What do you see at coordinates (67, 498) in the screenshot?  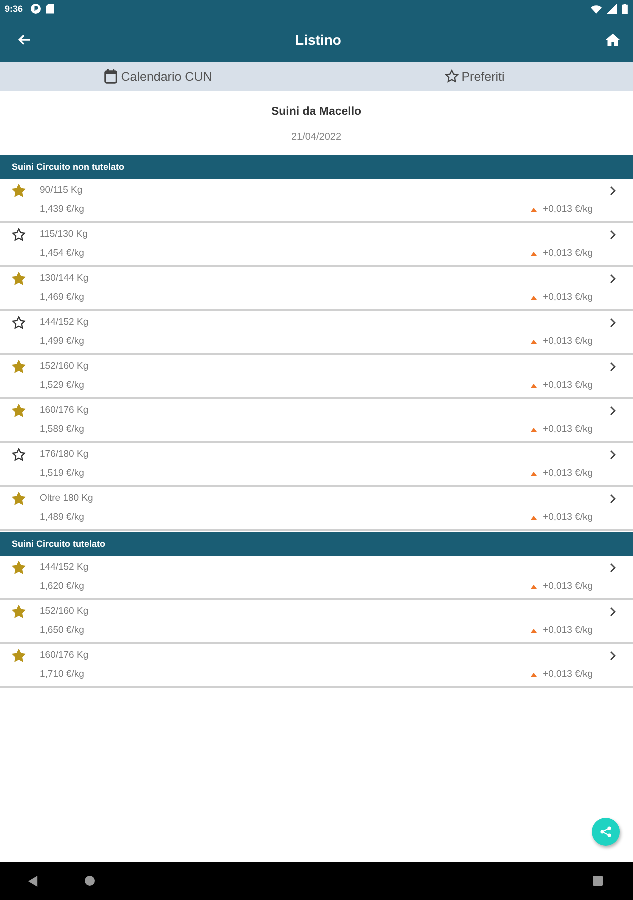 I see `weight-range: Oltre 180 Kg` at bounding box center [67, 498].